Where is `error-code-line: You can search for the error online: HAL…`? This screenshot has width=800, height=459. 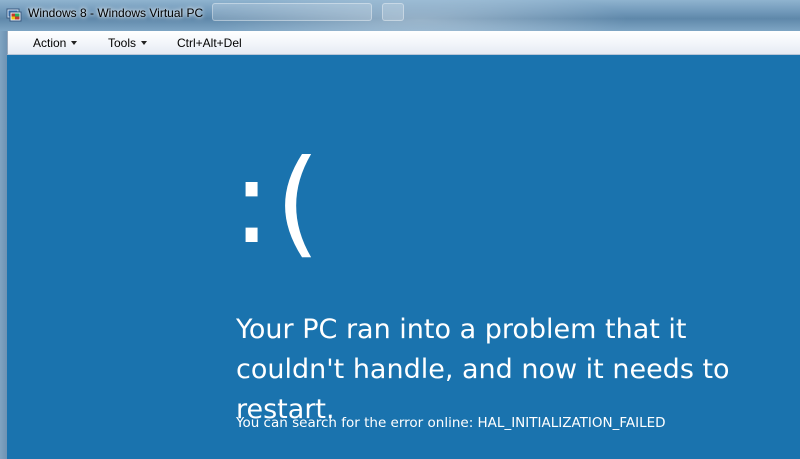
error-code-line: You can search for the error online: HAL… is located at coordinates (451, 423).